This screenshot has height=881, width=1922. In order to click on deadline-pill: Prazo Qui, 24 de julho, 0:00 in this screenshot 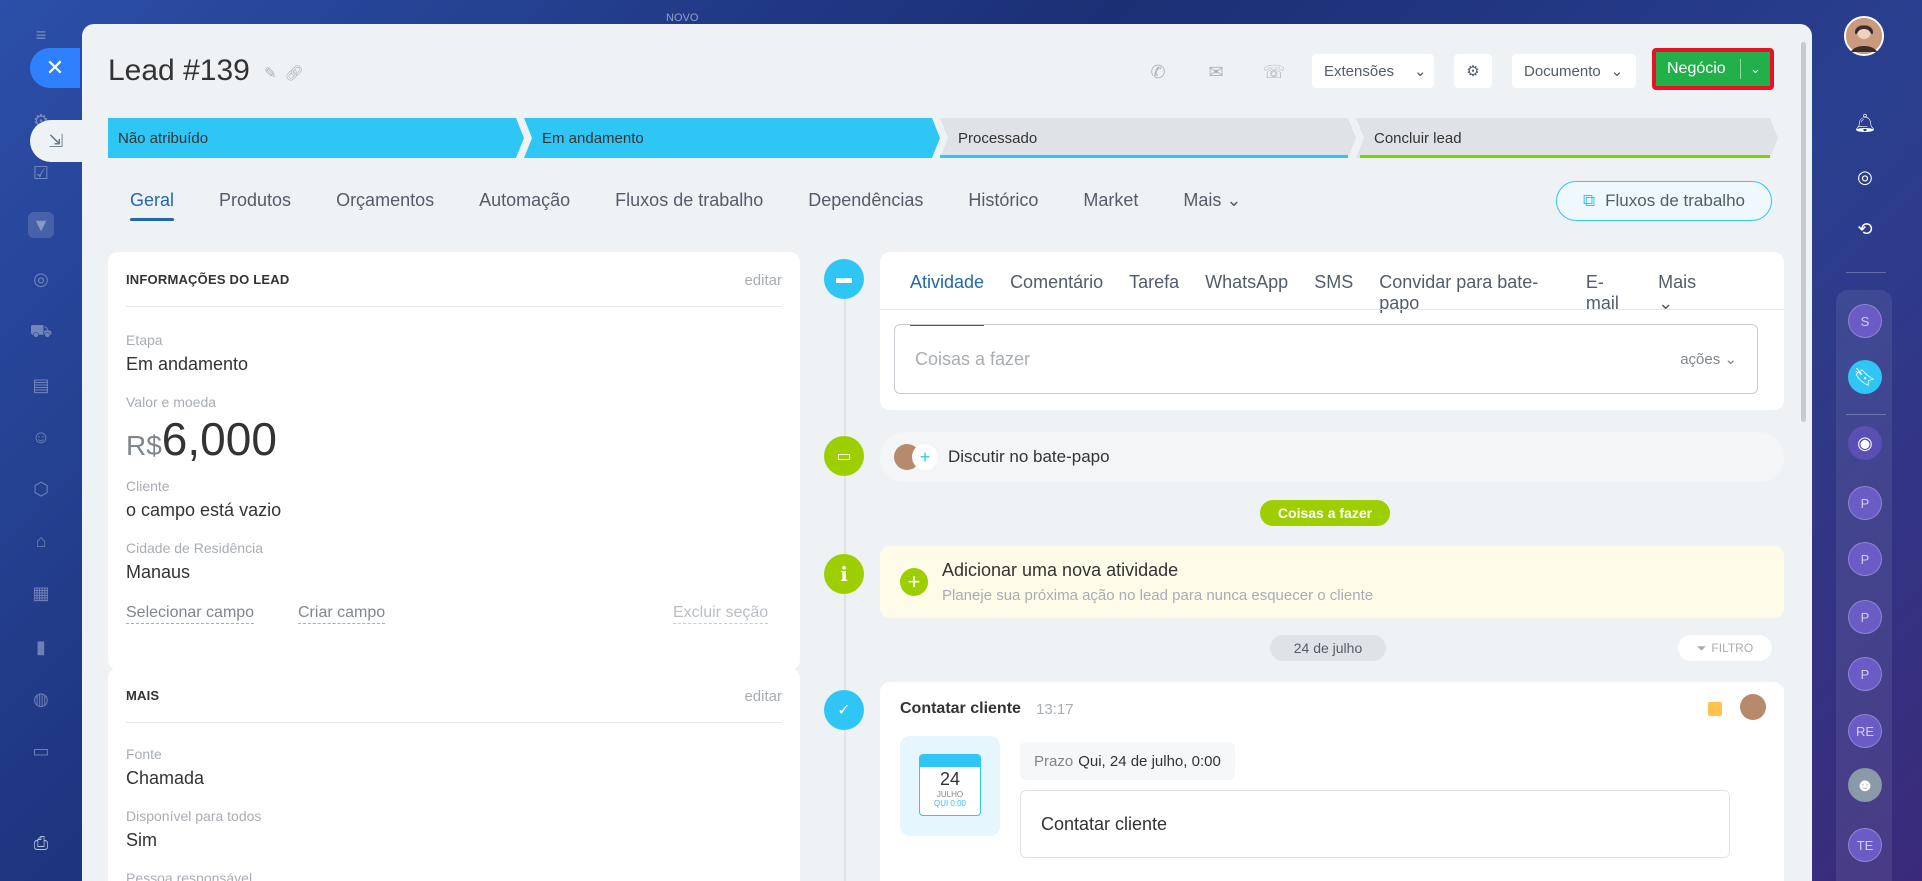, I will do `click(1127, 761)`.